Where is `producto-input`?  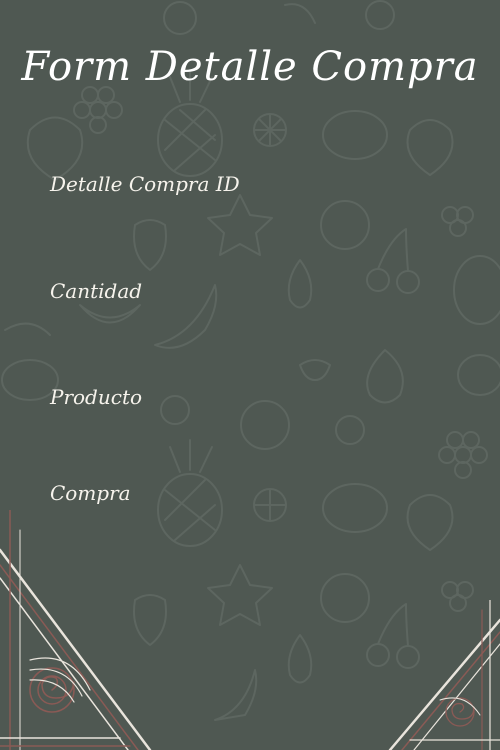 producto-input is located at coordinates (250, 430).